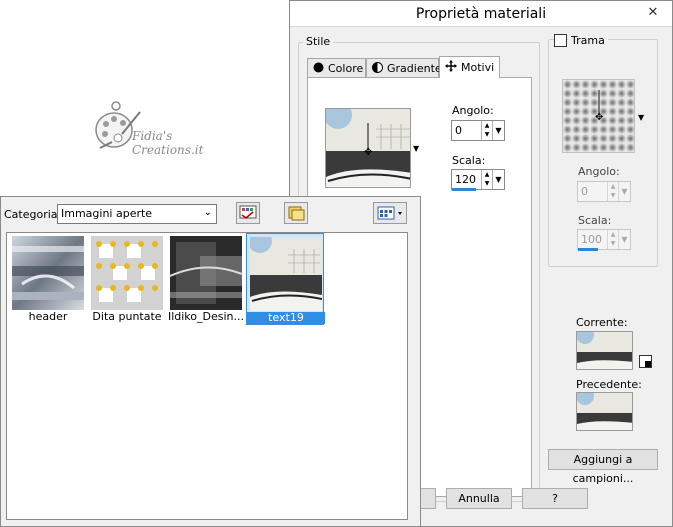 The width and height of the screenshot is (673, 527). What do you see at coordinates (464, 189) in the screenshot?
I see `pattern-scale-slider` at bounding box center [464, 189].